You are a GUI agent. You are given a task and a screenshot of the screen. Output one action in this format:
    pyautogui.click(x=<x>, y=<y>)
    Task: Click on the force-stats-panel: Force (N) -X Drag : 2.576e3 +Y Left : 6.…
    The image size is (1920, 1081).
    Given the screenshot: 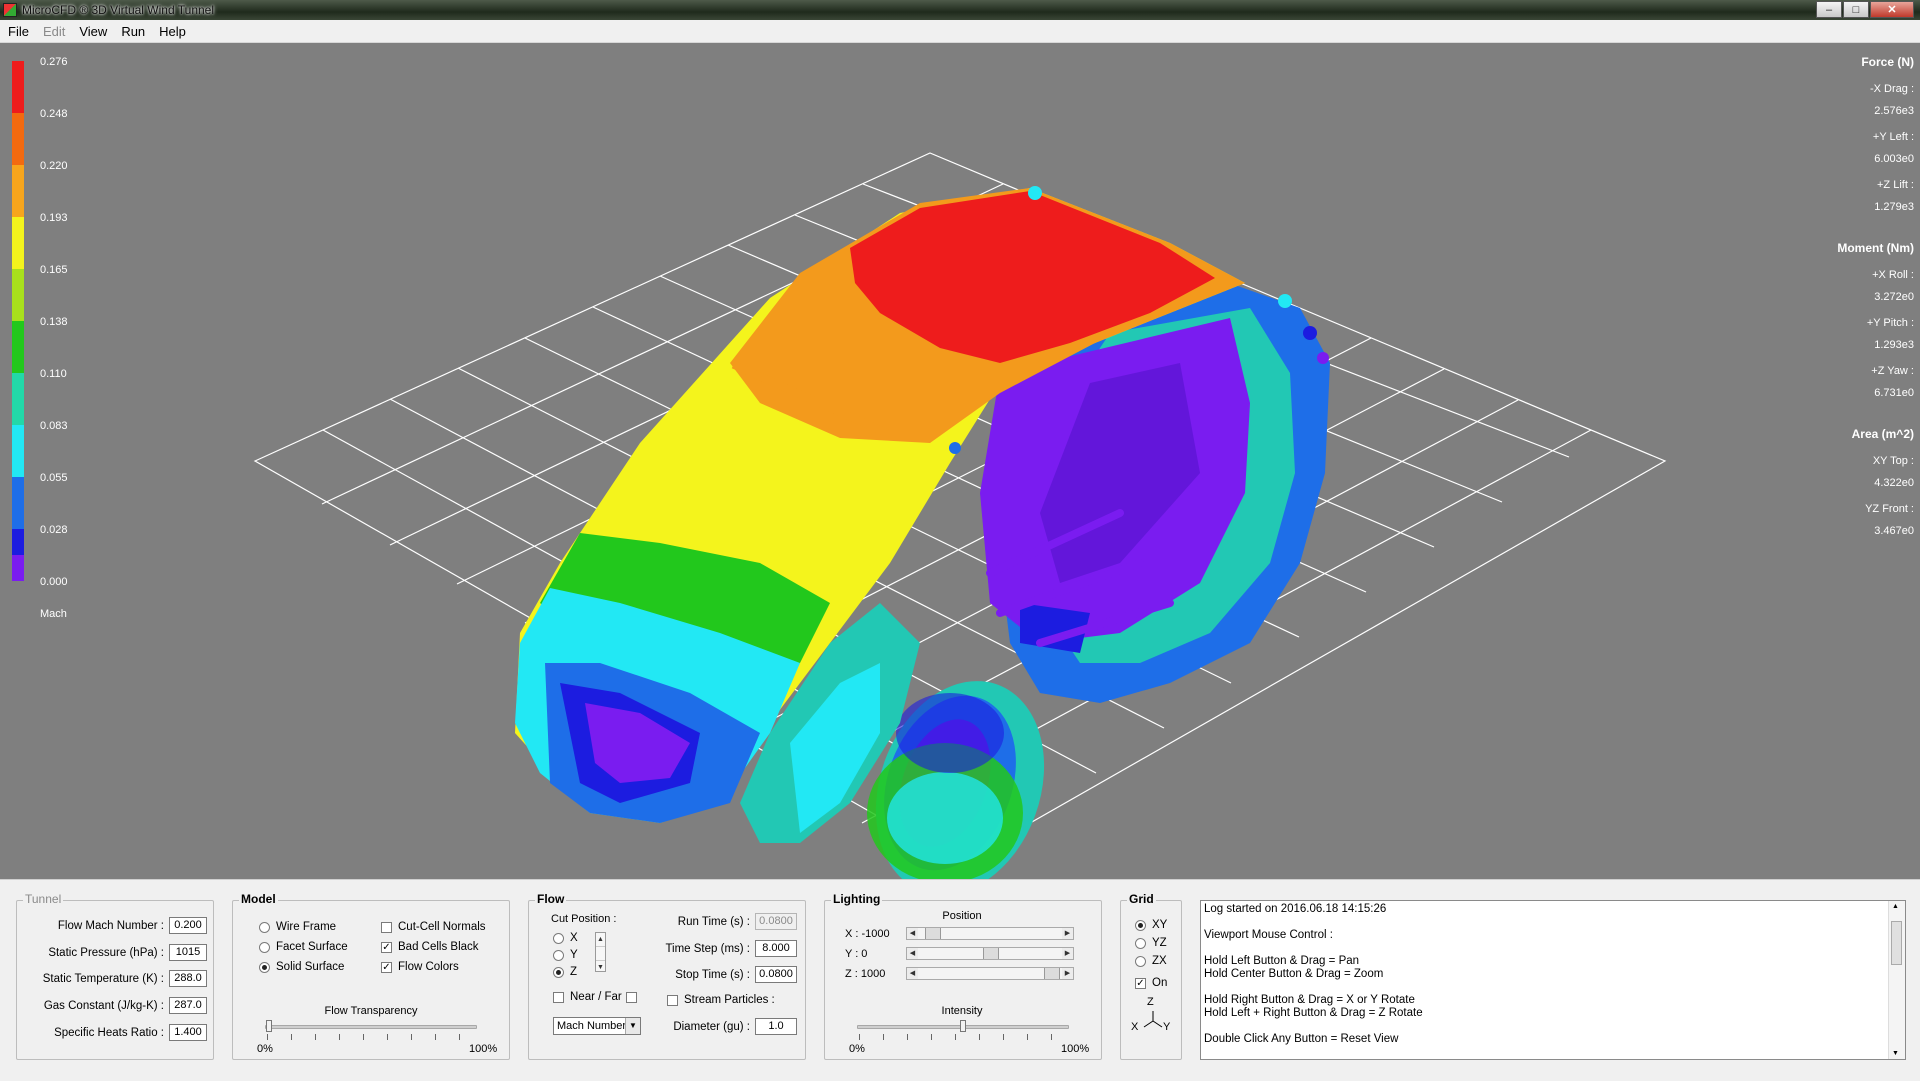 What is the action you would take?
    pyautogui.click(x=1839, y=310)
    